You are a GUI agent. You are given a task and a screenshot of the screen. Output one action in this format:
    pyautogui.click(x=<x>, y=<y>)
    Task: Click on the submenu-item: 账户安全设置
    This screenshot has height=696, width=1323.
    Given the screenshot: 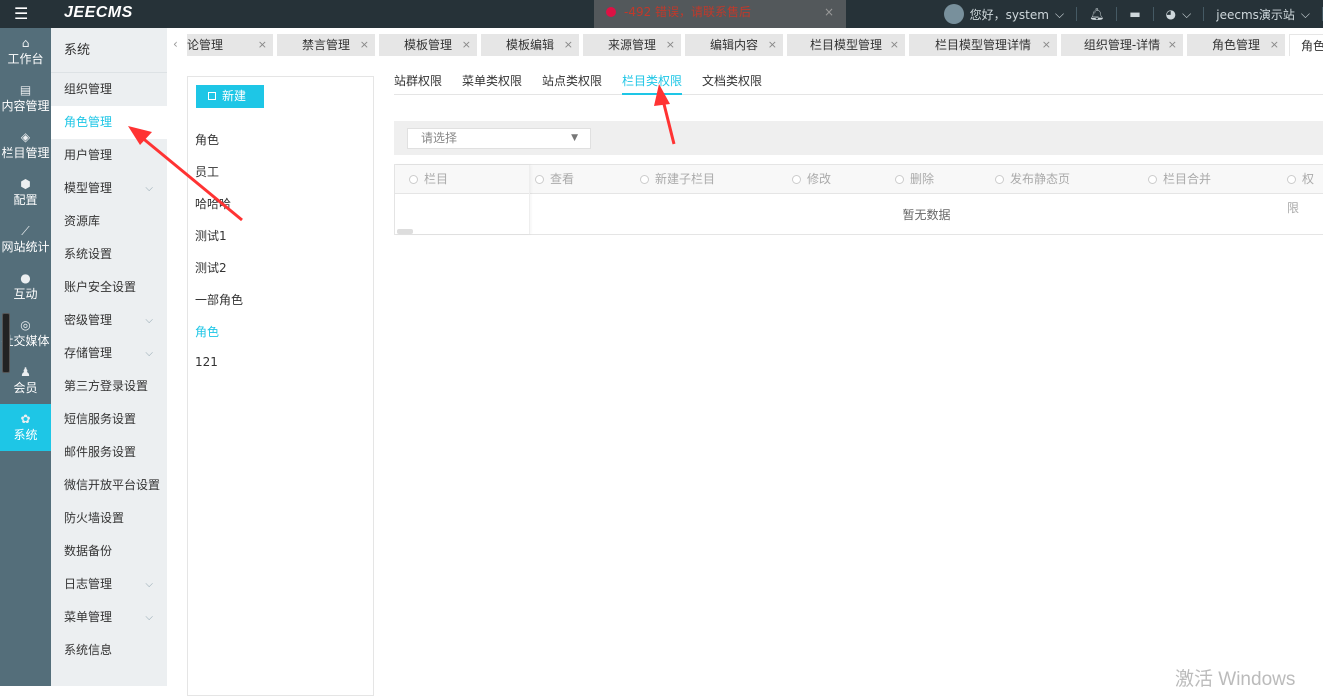 What is the action you would take?
    pyautogui.click(x=109, y=287)
    